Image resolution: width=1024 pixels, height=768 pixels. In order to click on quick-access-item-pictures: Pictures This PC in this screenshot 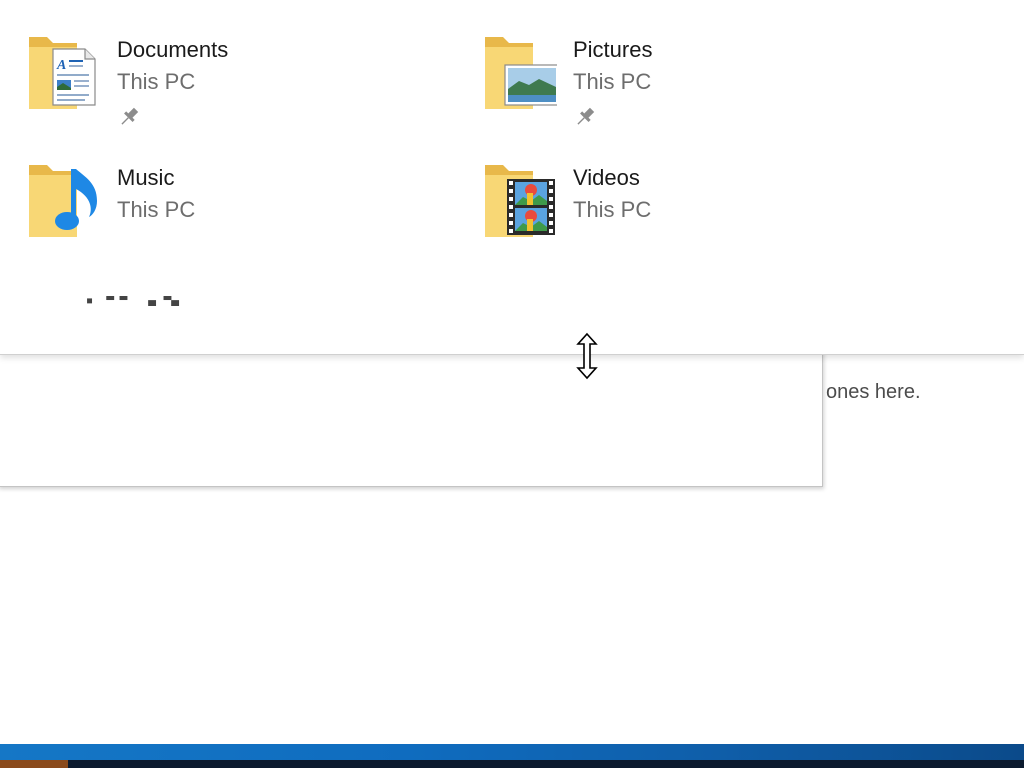, I will do `click(683, 84)`.